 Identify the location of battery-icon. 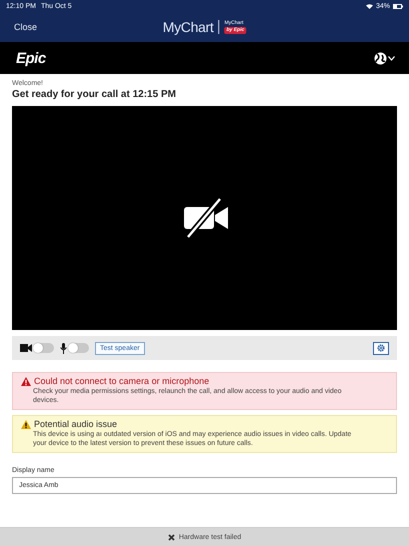
(398, 6).